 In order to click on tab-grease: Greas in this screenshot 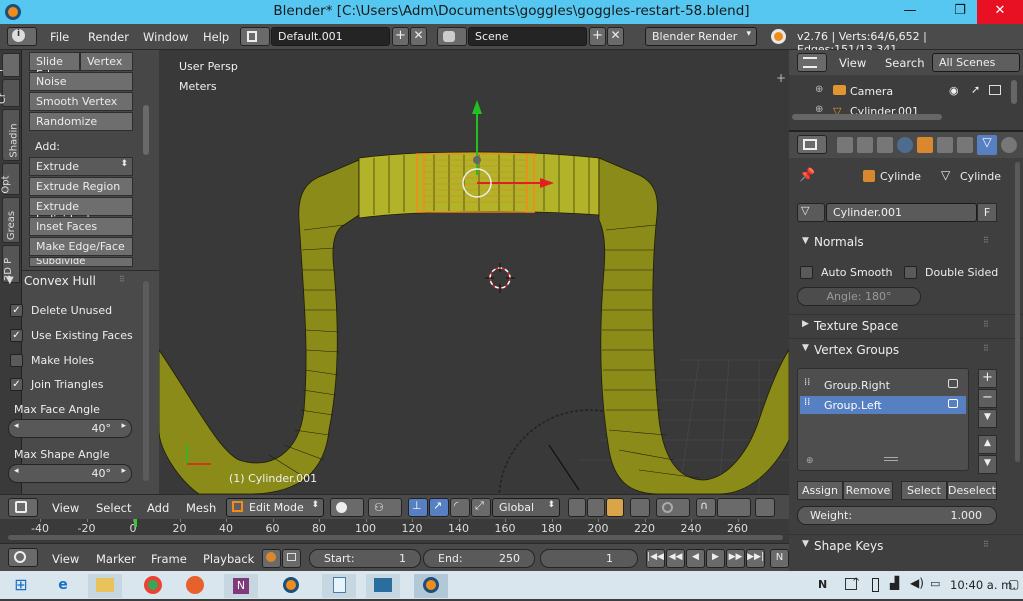, I will do `click(11, 220)`.